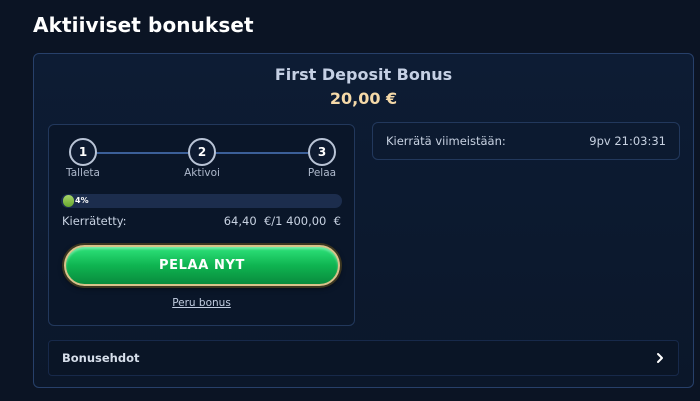 The width and height of the screenshot is (700, 401). What do you see at coordinates (94, 221) in the screenshot?
I see `wager-label: Kierrätetty:` at bounding box center [94, 221].